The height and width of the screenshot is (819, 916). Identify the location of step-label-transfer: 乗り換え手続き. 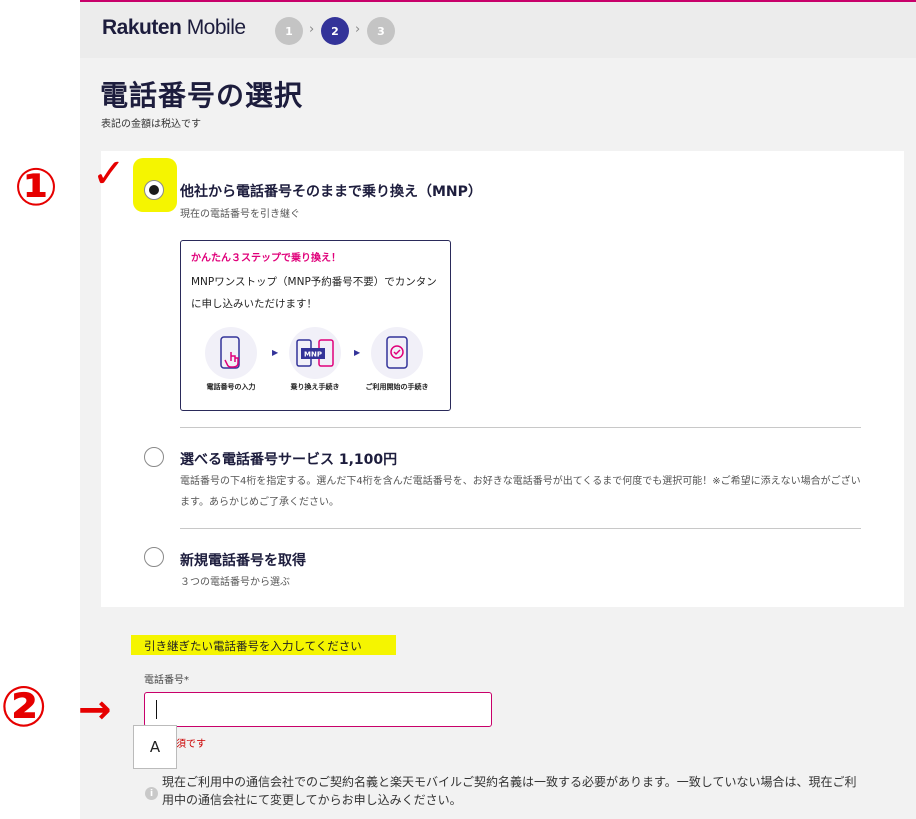
(315, 387).